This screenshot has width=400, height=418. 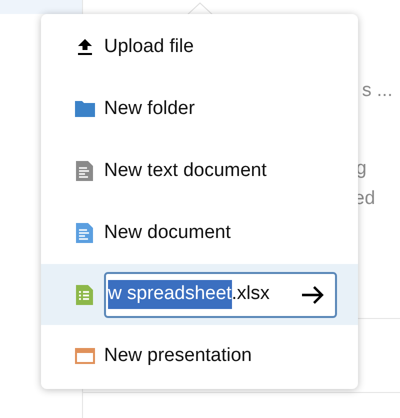 What do you see at coordinates (84, 233) in the screenshot?
I see `document-icon` at bounding box center [84, 233].